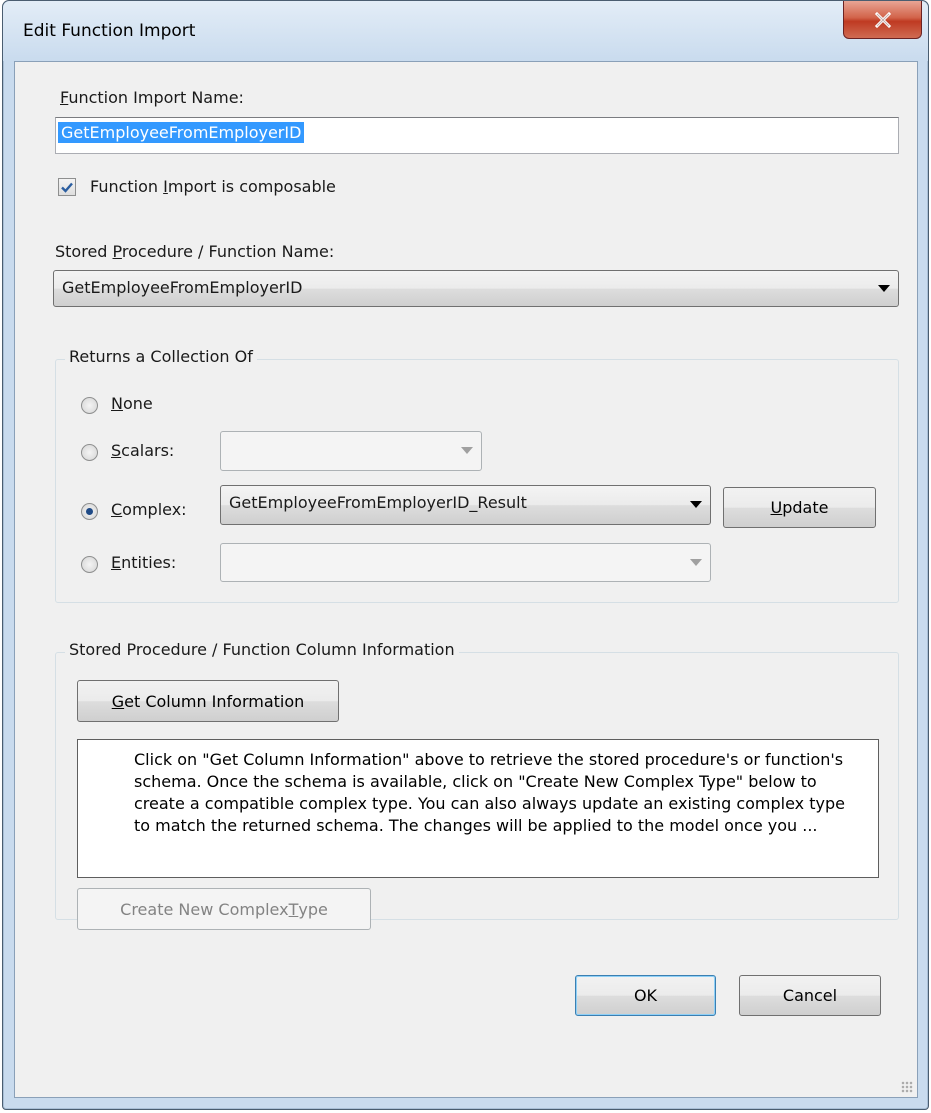  I want to click on composable-checkbox, so click(67, 187).